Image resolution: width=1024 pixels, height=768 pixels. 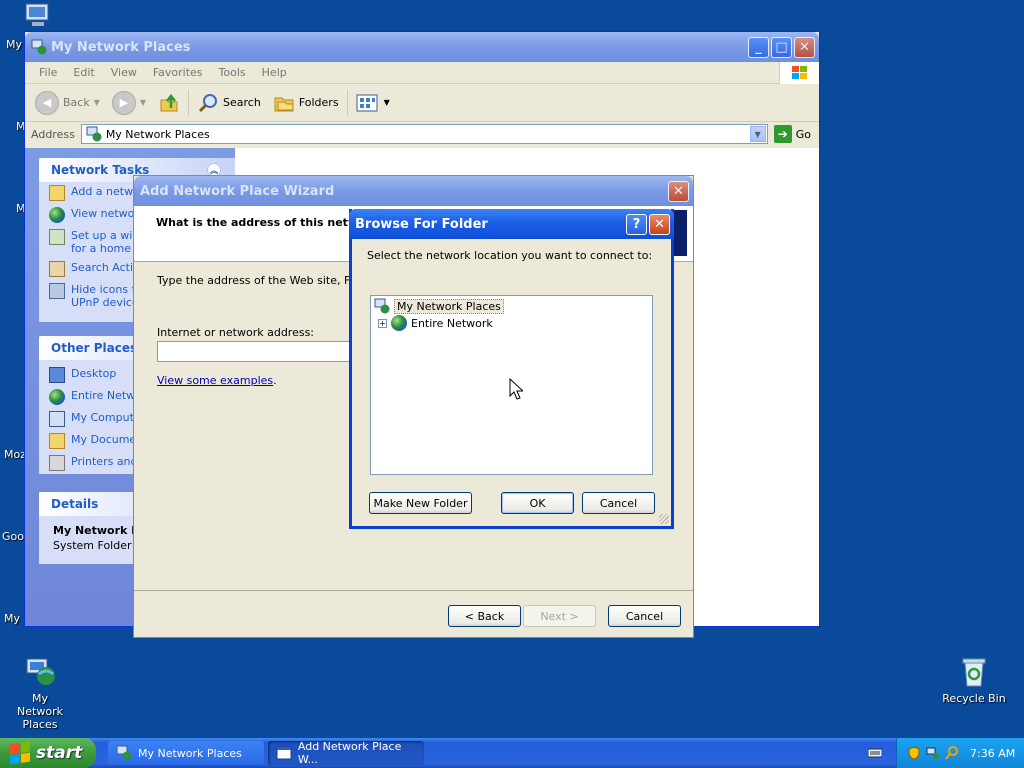 I want to click on wizard-next-button: Next >, so click(x=559, y=616).